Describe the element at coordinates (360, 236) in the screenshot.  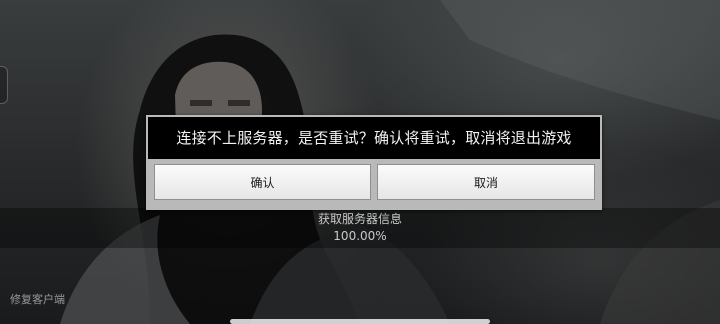
I see `loading-progress-text: 100.00%` at that location.